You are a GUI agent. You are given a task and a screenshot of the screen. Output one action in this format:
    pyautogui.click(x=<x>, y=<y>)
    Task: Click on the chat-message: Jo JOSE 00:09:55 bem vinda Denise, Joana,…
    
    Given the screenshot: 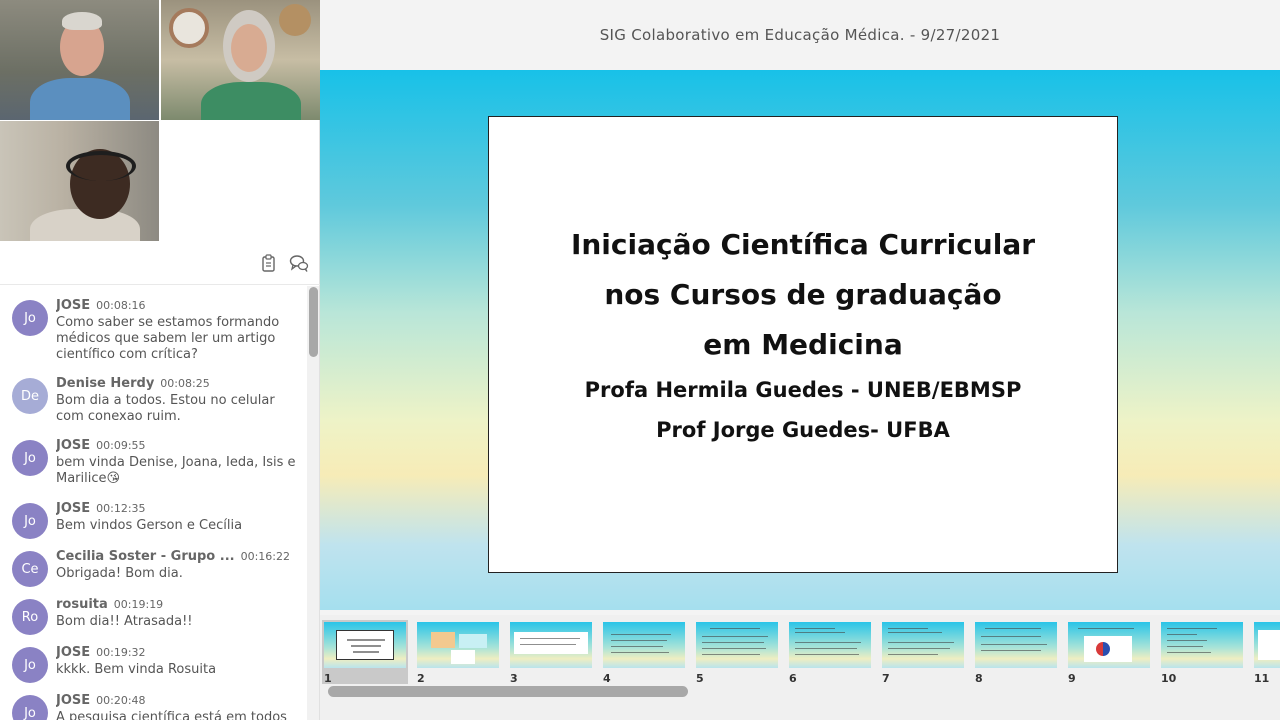 What is the action you would take?
    pyautogui.click(x=153, y=462)
    